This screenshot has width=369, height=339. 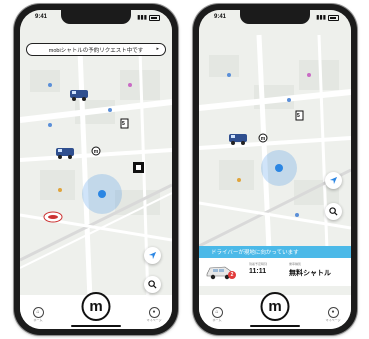 I want to click on arrival-time-value: 11:11, so click(x=258, y=271).